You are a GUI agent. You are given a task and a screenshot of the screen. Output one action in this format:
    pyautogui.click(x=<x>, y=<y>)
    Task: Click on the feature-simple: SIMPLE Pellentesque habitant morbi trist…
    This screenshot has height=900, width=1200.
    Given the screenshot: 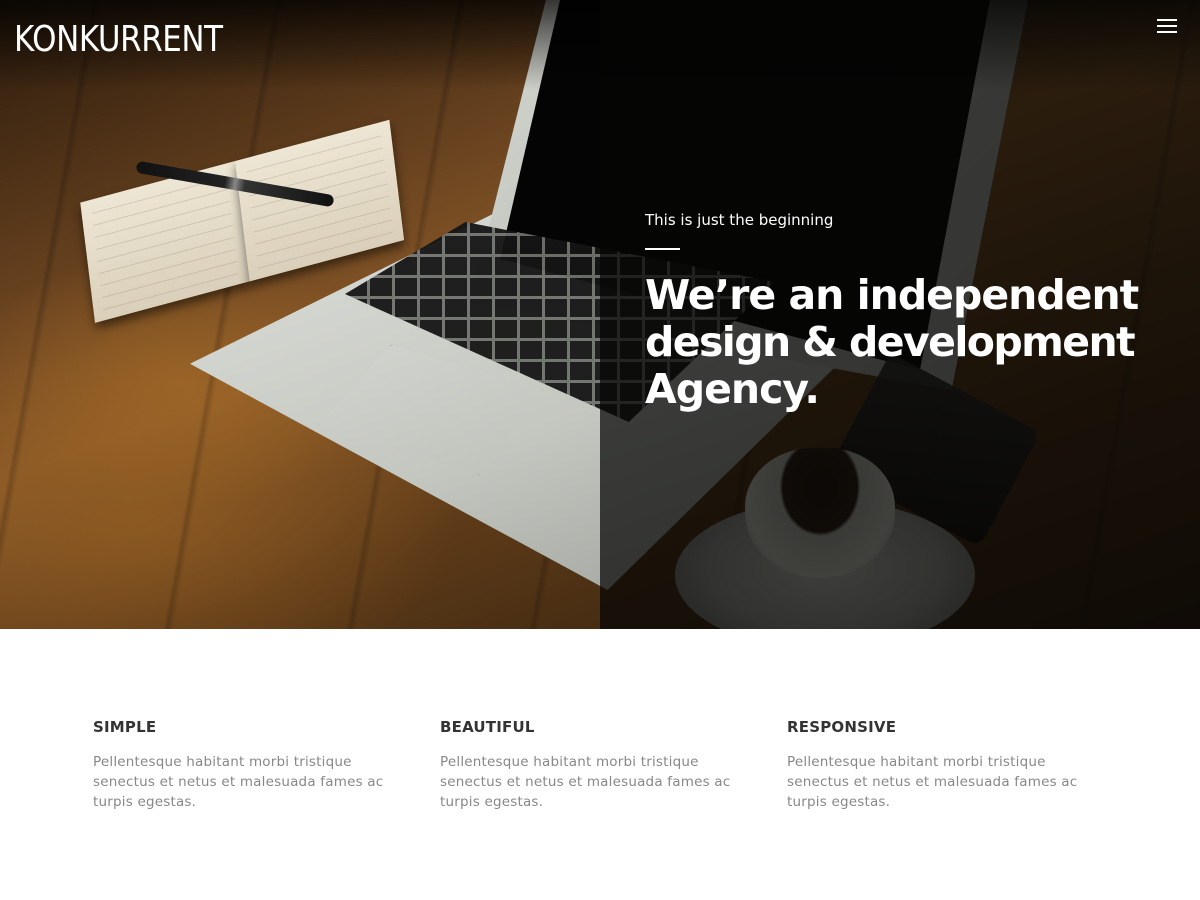 What is the action you would take?
    pyautogui.click(x=243, y=765)
    